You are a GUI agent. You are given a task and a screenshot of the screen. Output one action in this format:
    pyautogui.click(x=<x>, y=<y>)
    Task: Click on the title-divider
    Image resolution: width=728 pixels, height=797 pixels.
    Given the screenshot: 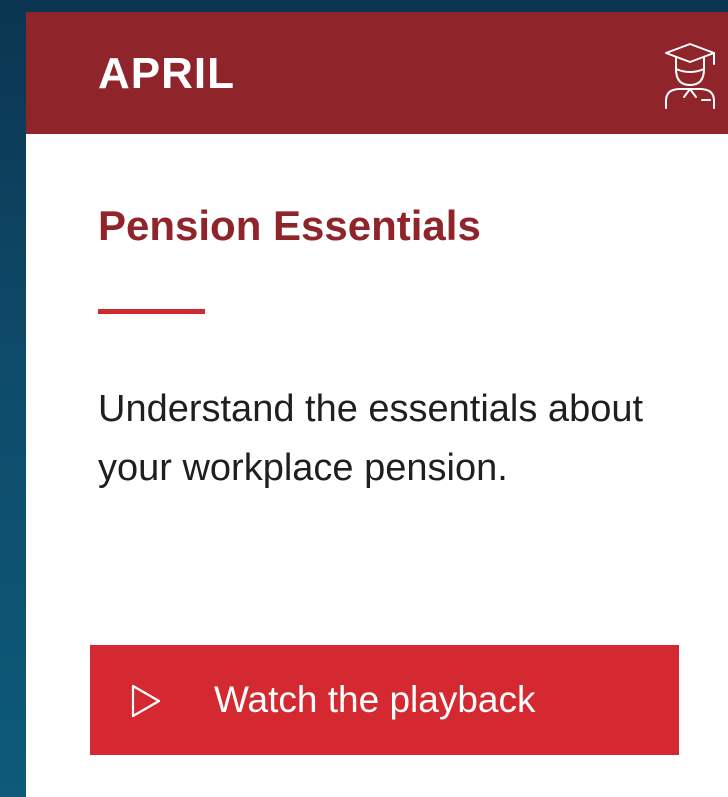 What is the action you would take?
    pyautogui.click(x=151, y=311)
    